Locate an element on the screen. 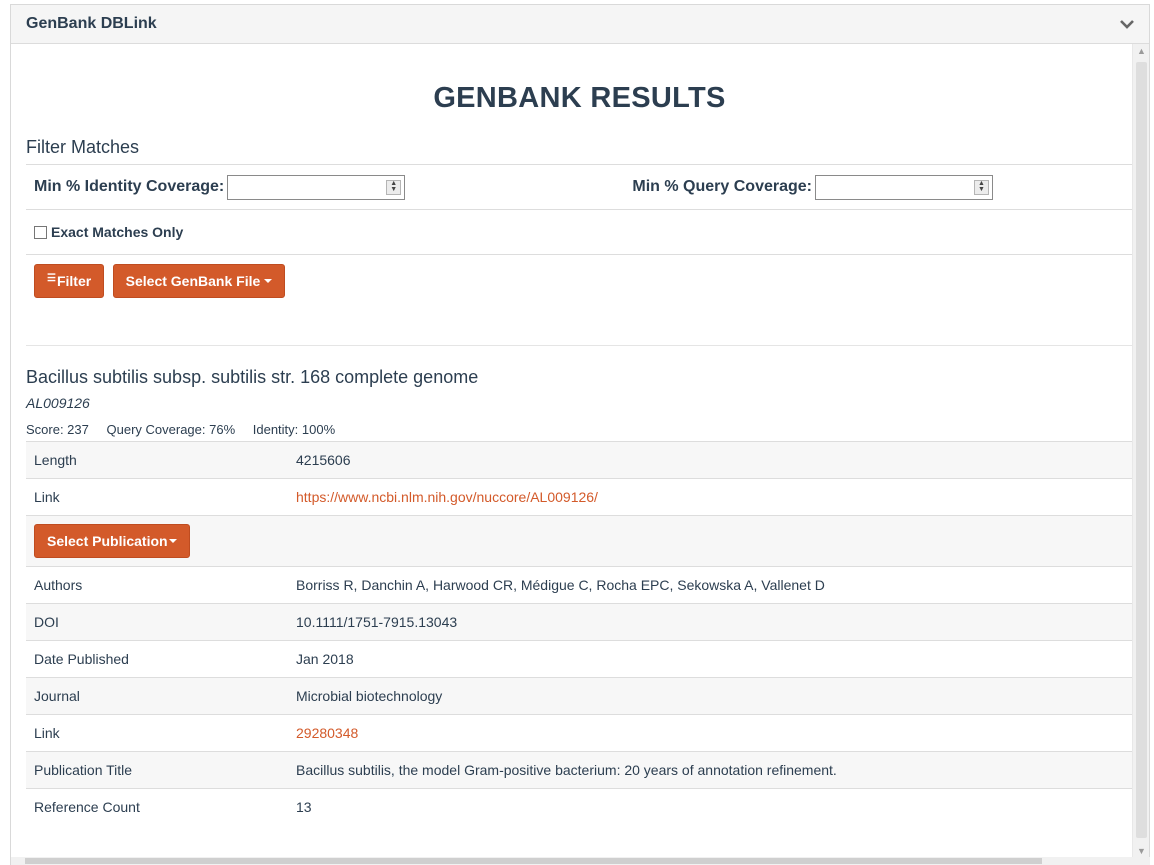  chevron-down-icon is located at coordinates (1127, 24).